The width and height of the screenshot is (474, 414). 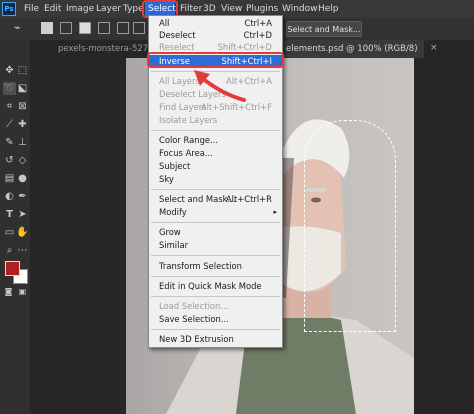 I want to click on annotation-arrow-icon, so click(x=220, y=86).